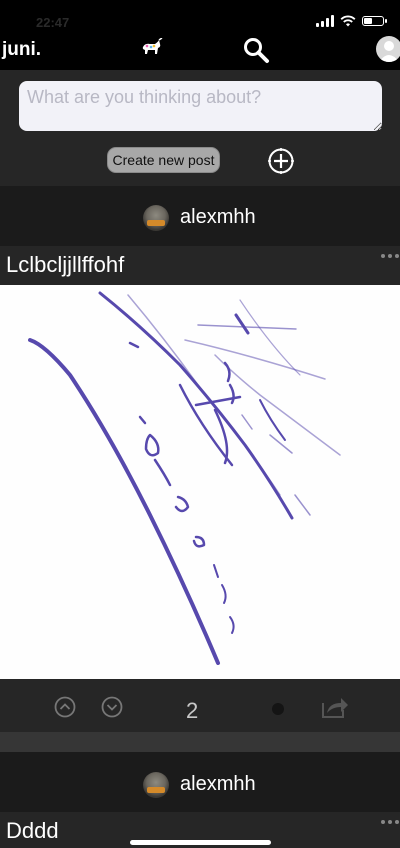 Image resolution: width=400 pixels, height=848 pixels. What do you see at coordinates (200, 265) in the screenshot?
I see `post-title-row: Lclbcljjllffohf` at bounding box center [200, 265].